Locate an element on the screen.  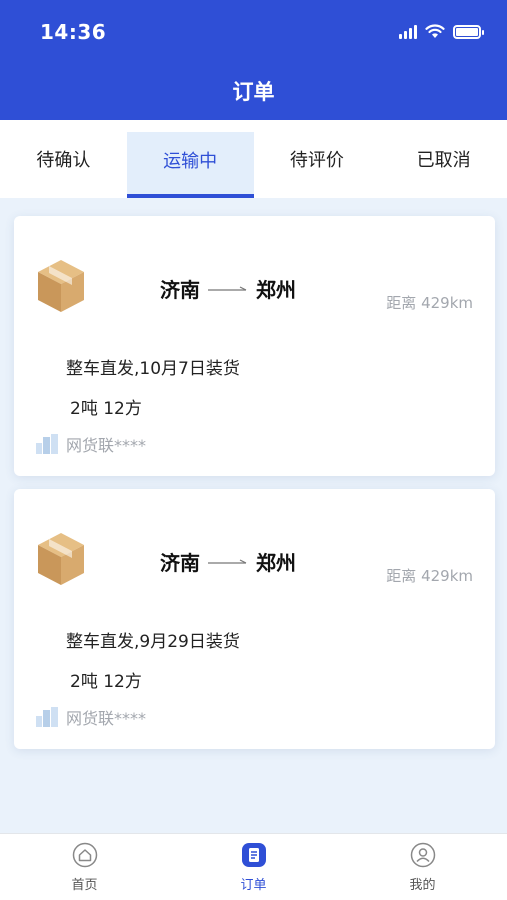
shipping-detail: 整车直发,10月7日装货 is located at coordinates (153, 369).